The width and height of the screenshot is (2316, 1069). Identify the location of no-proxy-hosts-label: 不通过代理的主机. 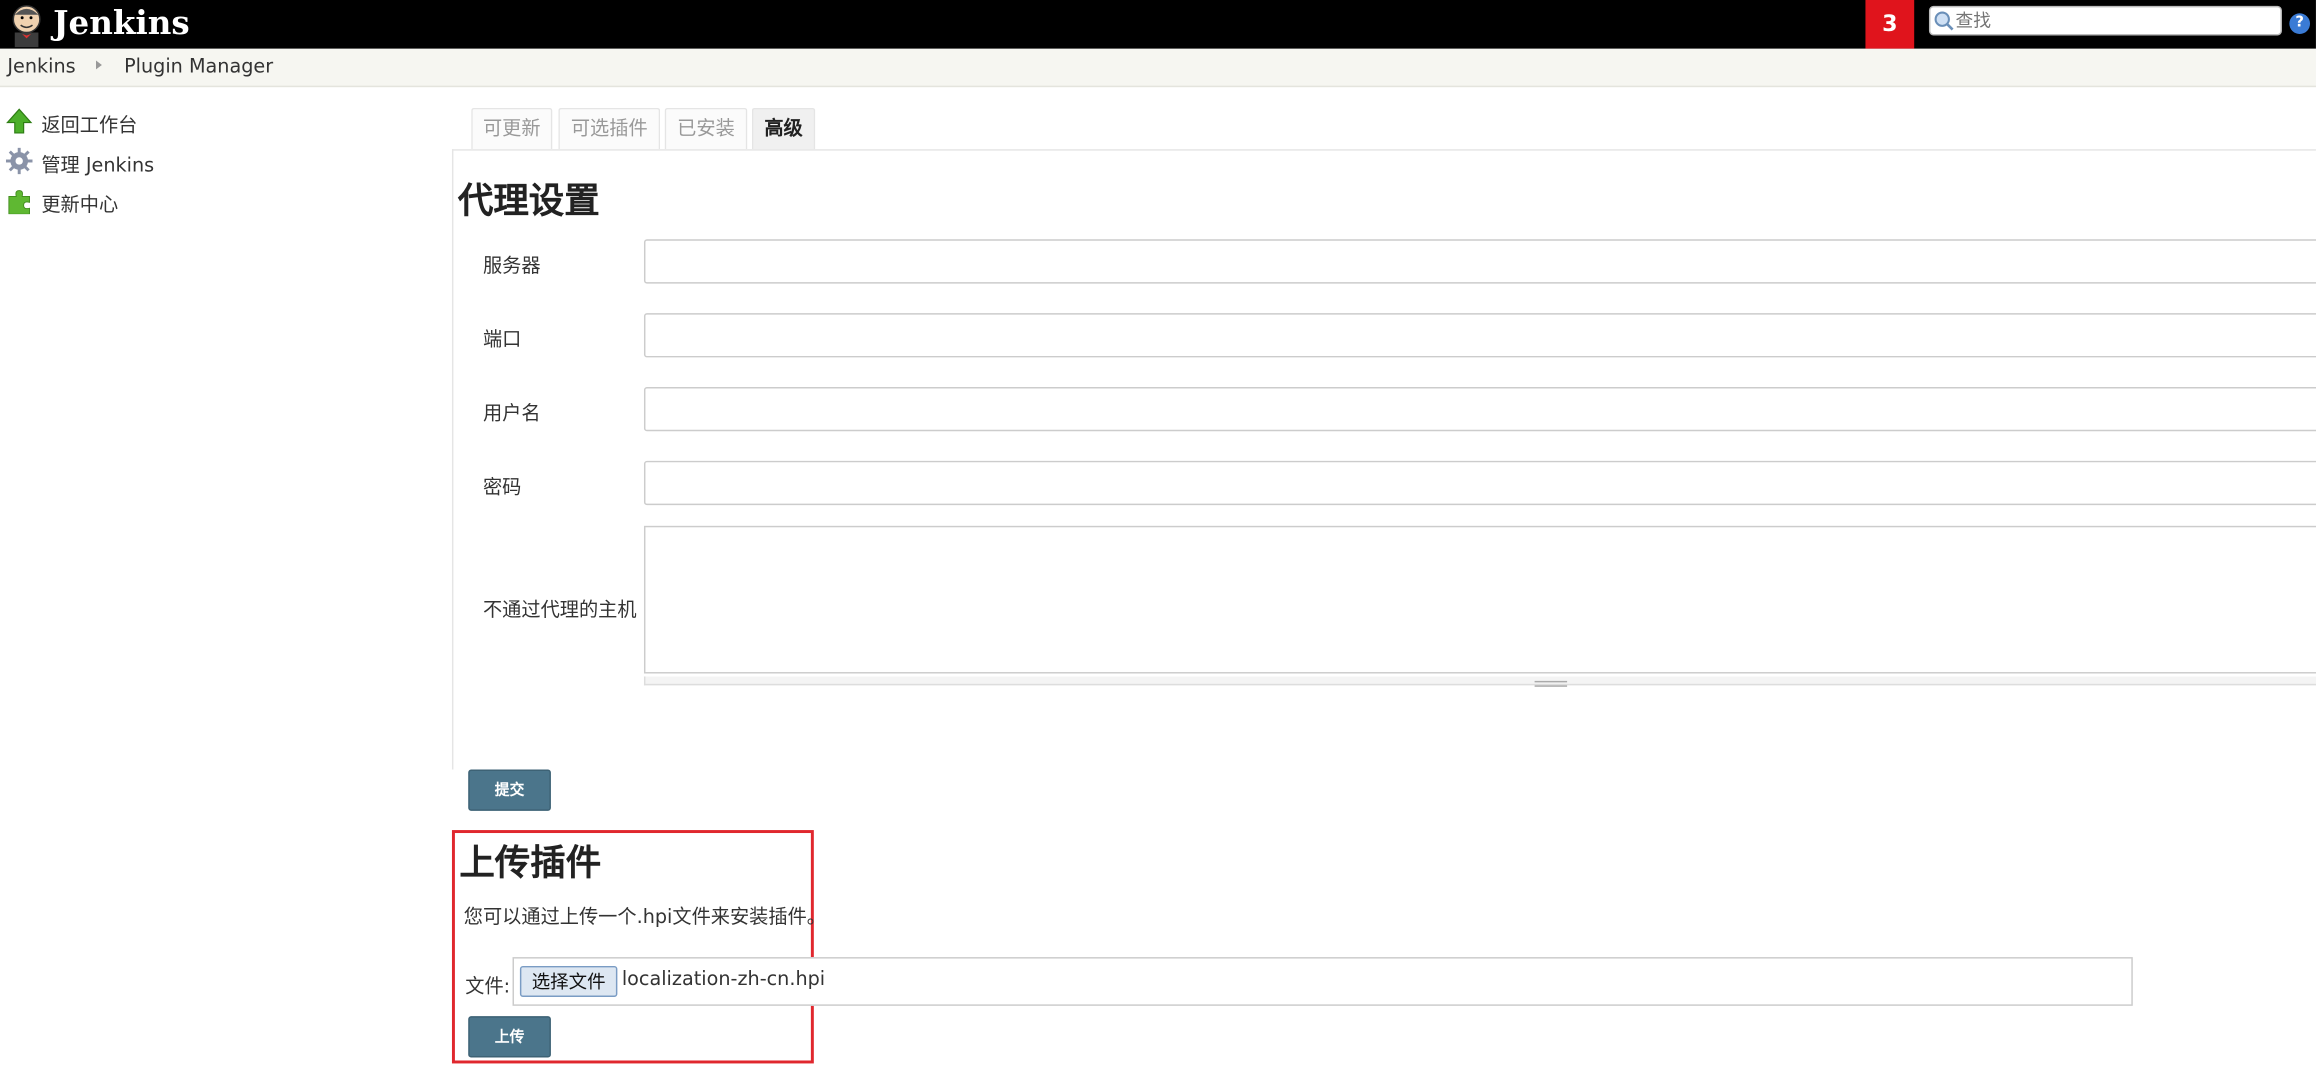
(559, 610).